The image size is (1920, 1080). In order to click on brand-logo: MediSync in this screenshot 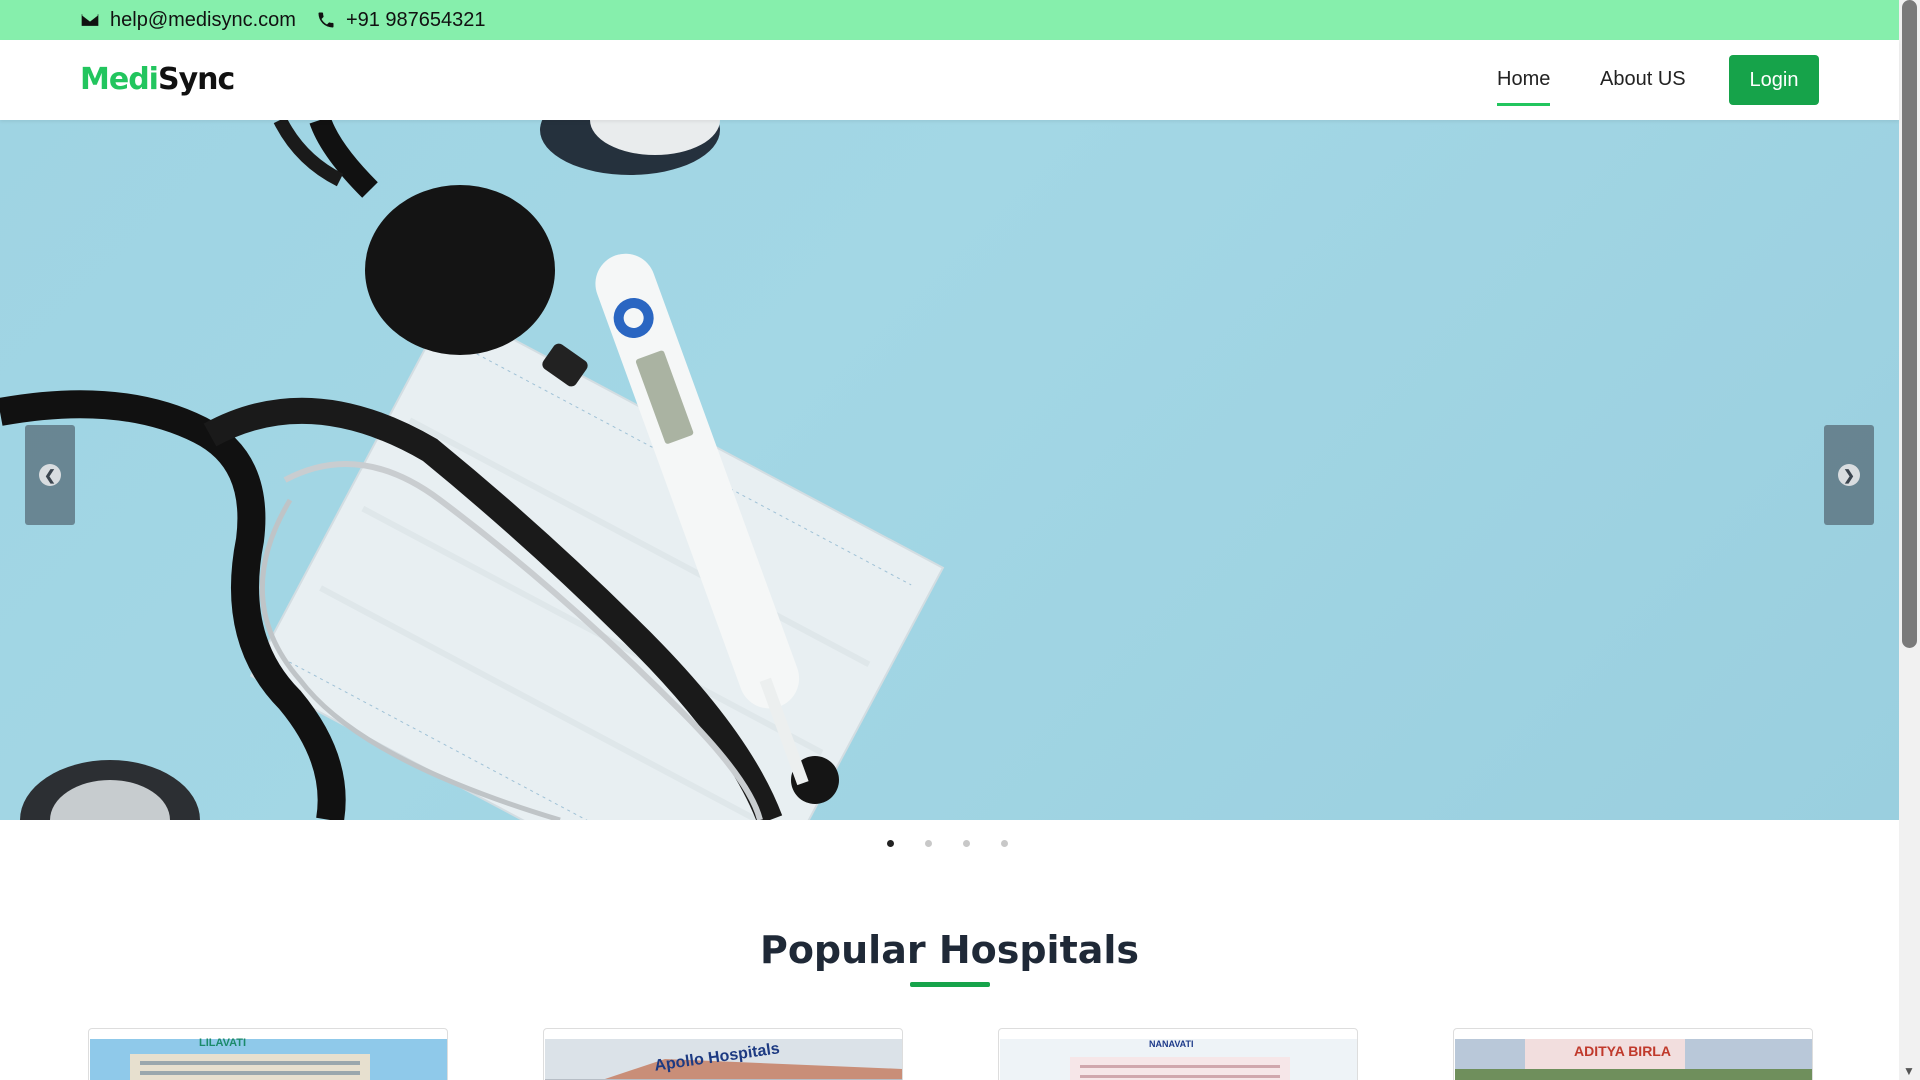, I will do `click(157, 79)`.